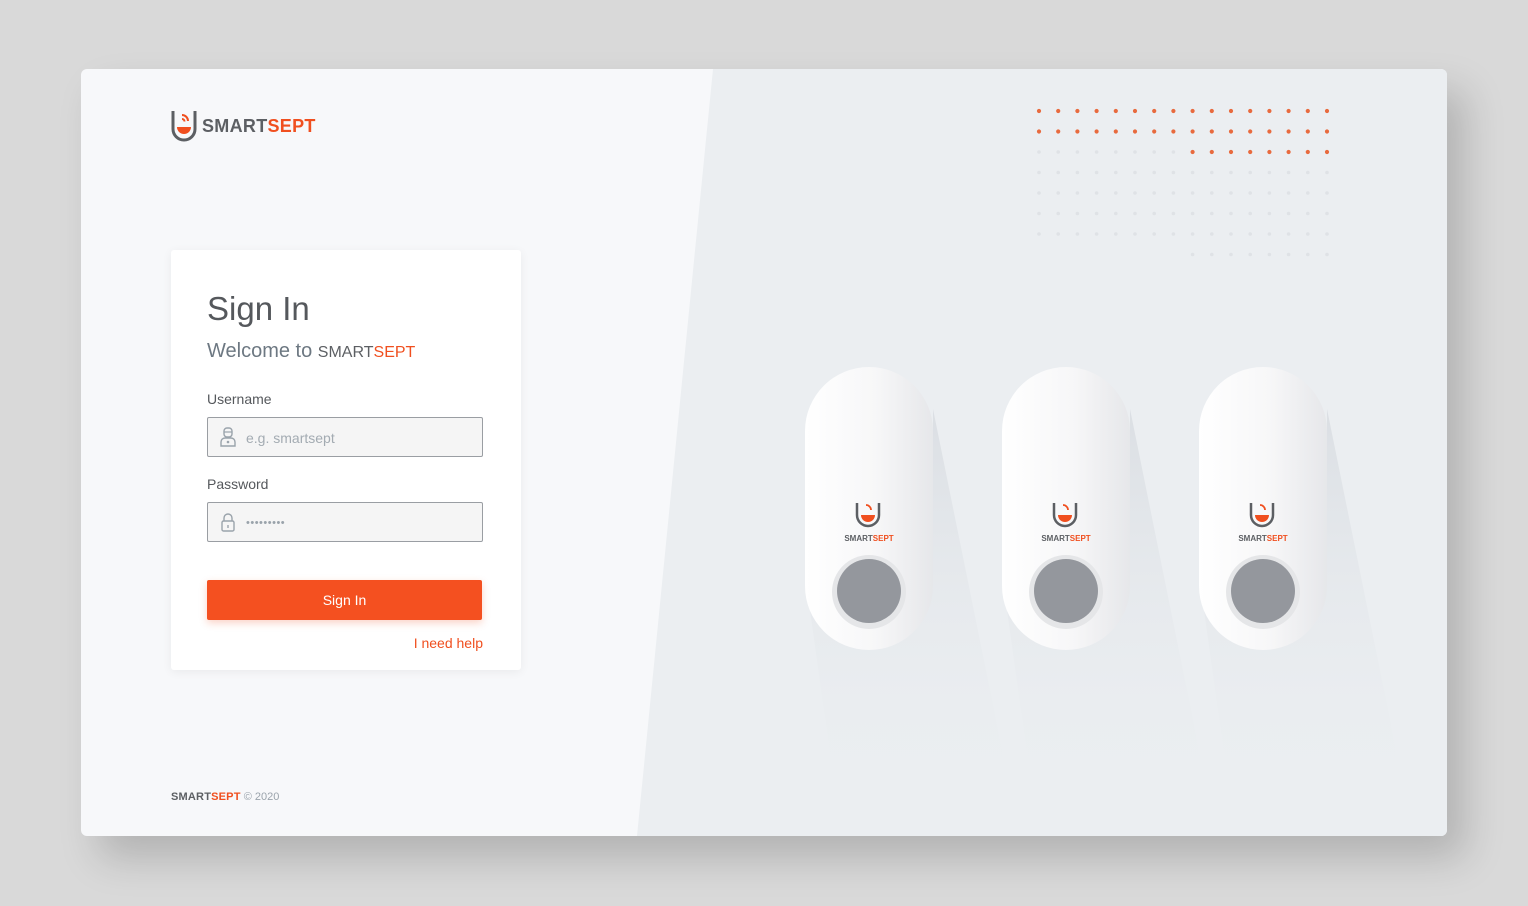  What do you see at coordinates (261, 797) in the screenshot?
I see `footer-copyright: © 2020` at bounding box center [261, 797].